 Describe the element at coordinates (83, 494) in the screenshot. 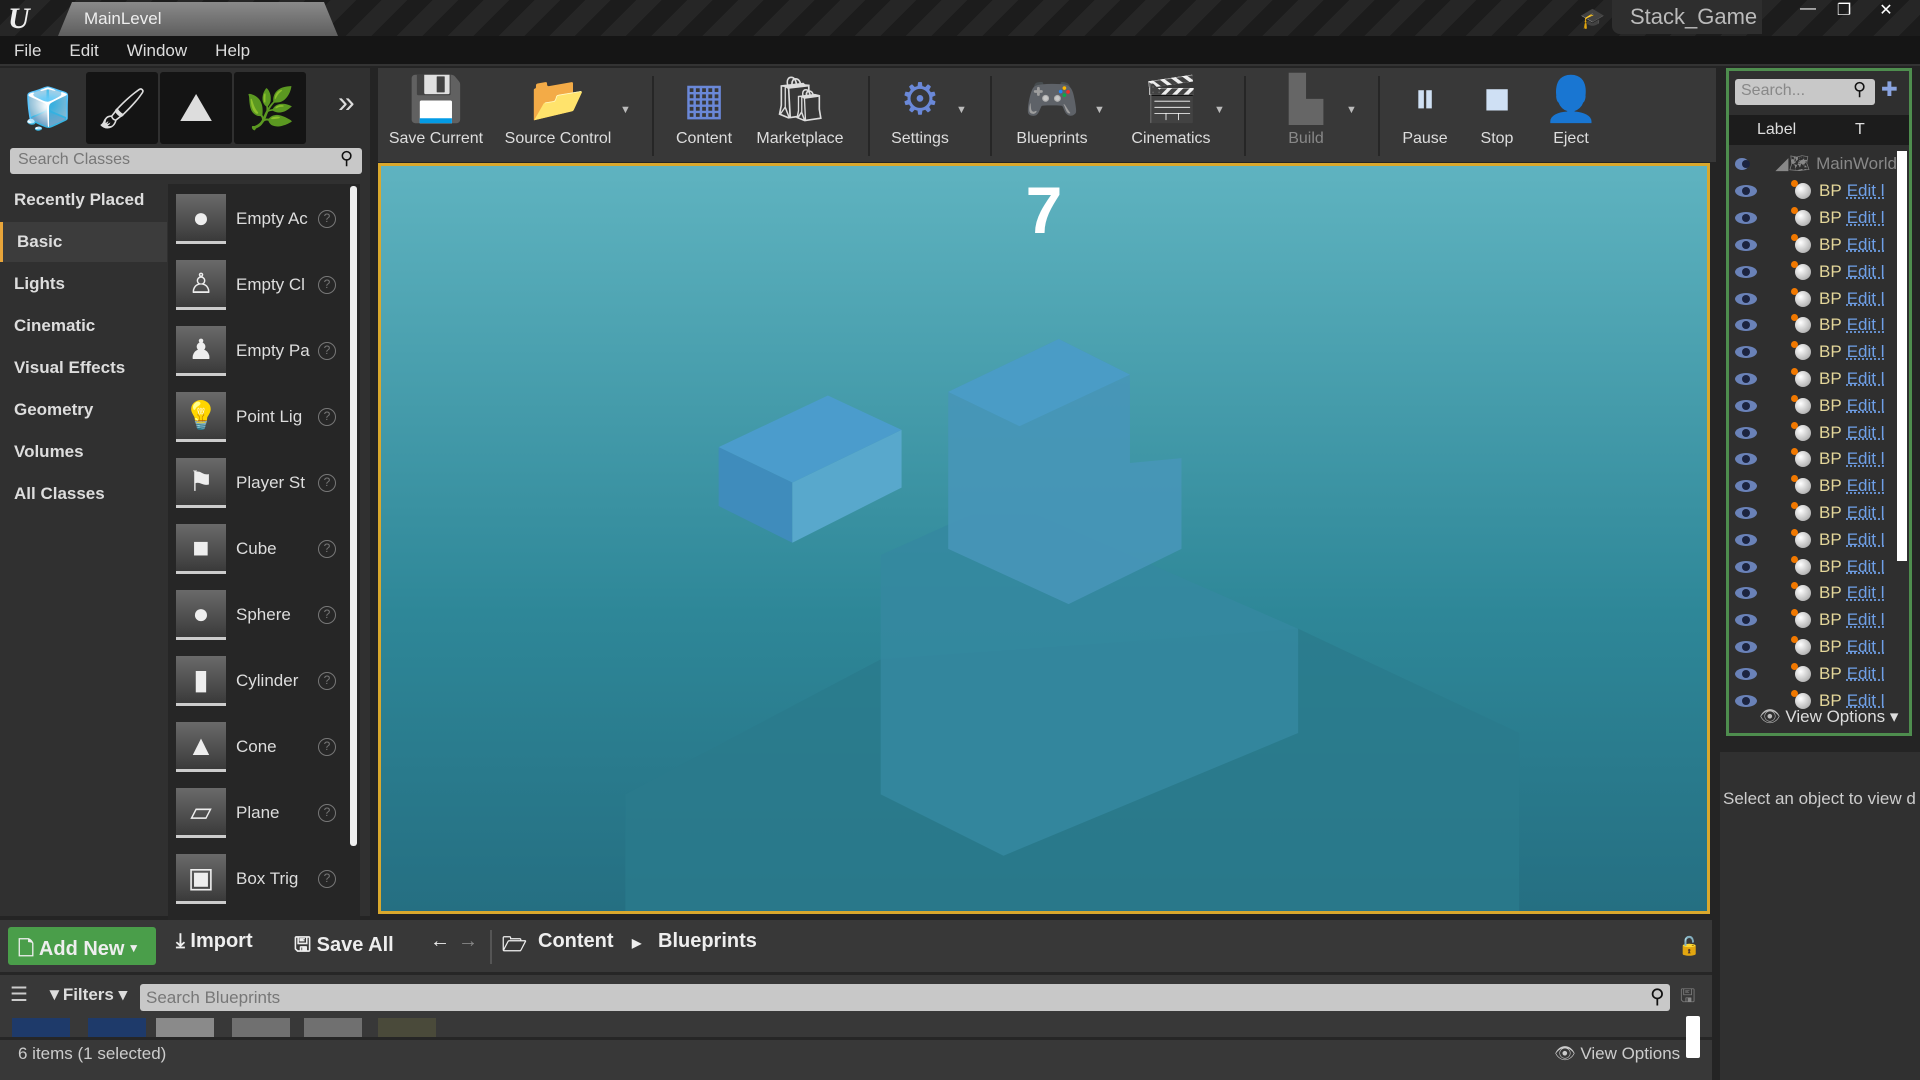

I see `category-all-classes: All Classes` at that location.